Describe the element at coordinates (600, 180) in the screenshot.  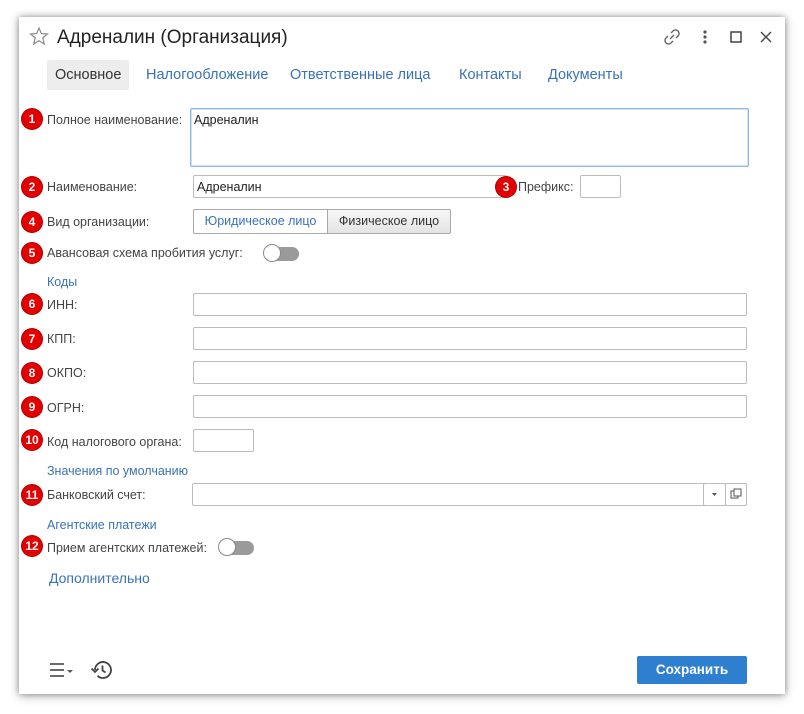
I see `prefix-value` at that location.